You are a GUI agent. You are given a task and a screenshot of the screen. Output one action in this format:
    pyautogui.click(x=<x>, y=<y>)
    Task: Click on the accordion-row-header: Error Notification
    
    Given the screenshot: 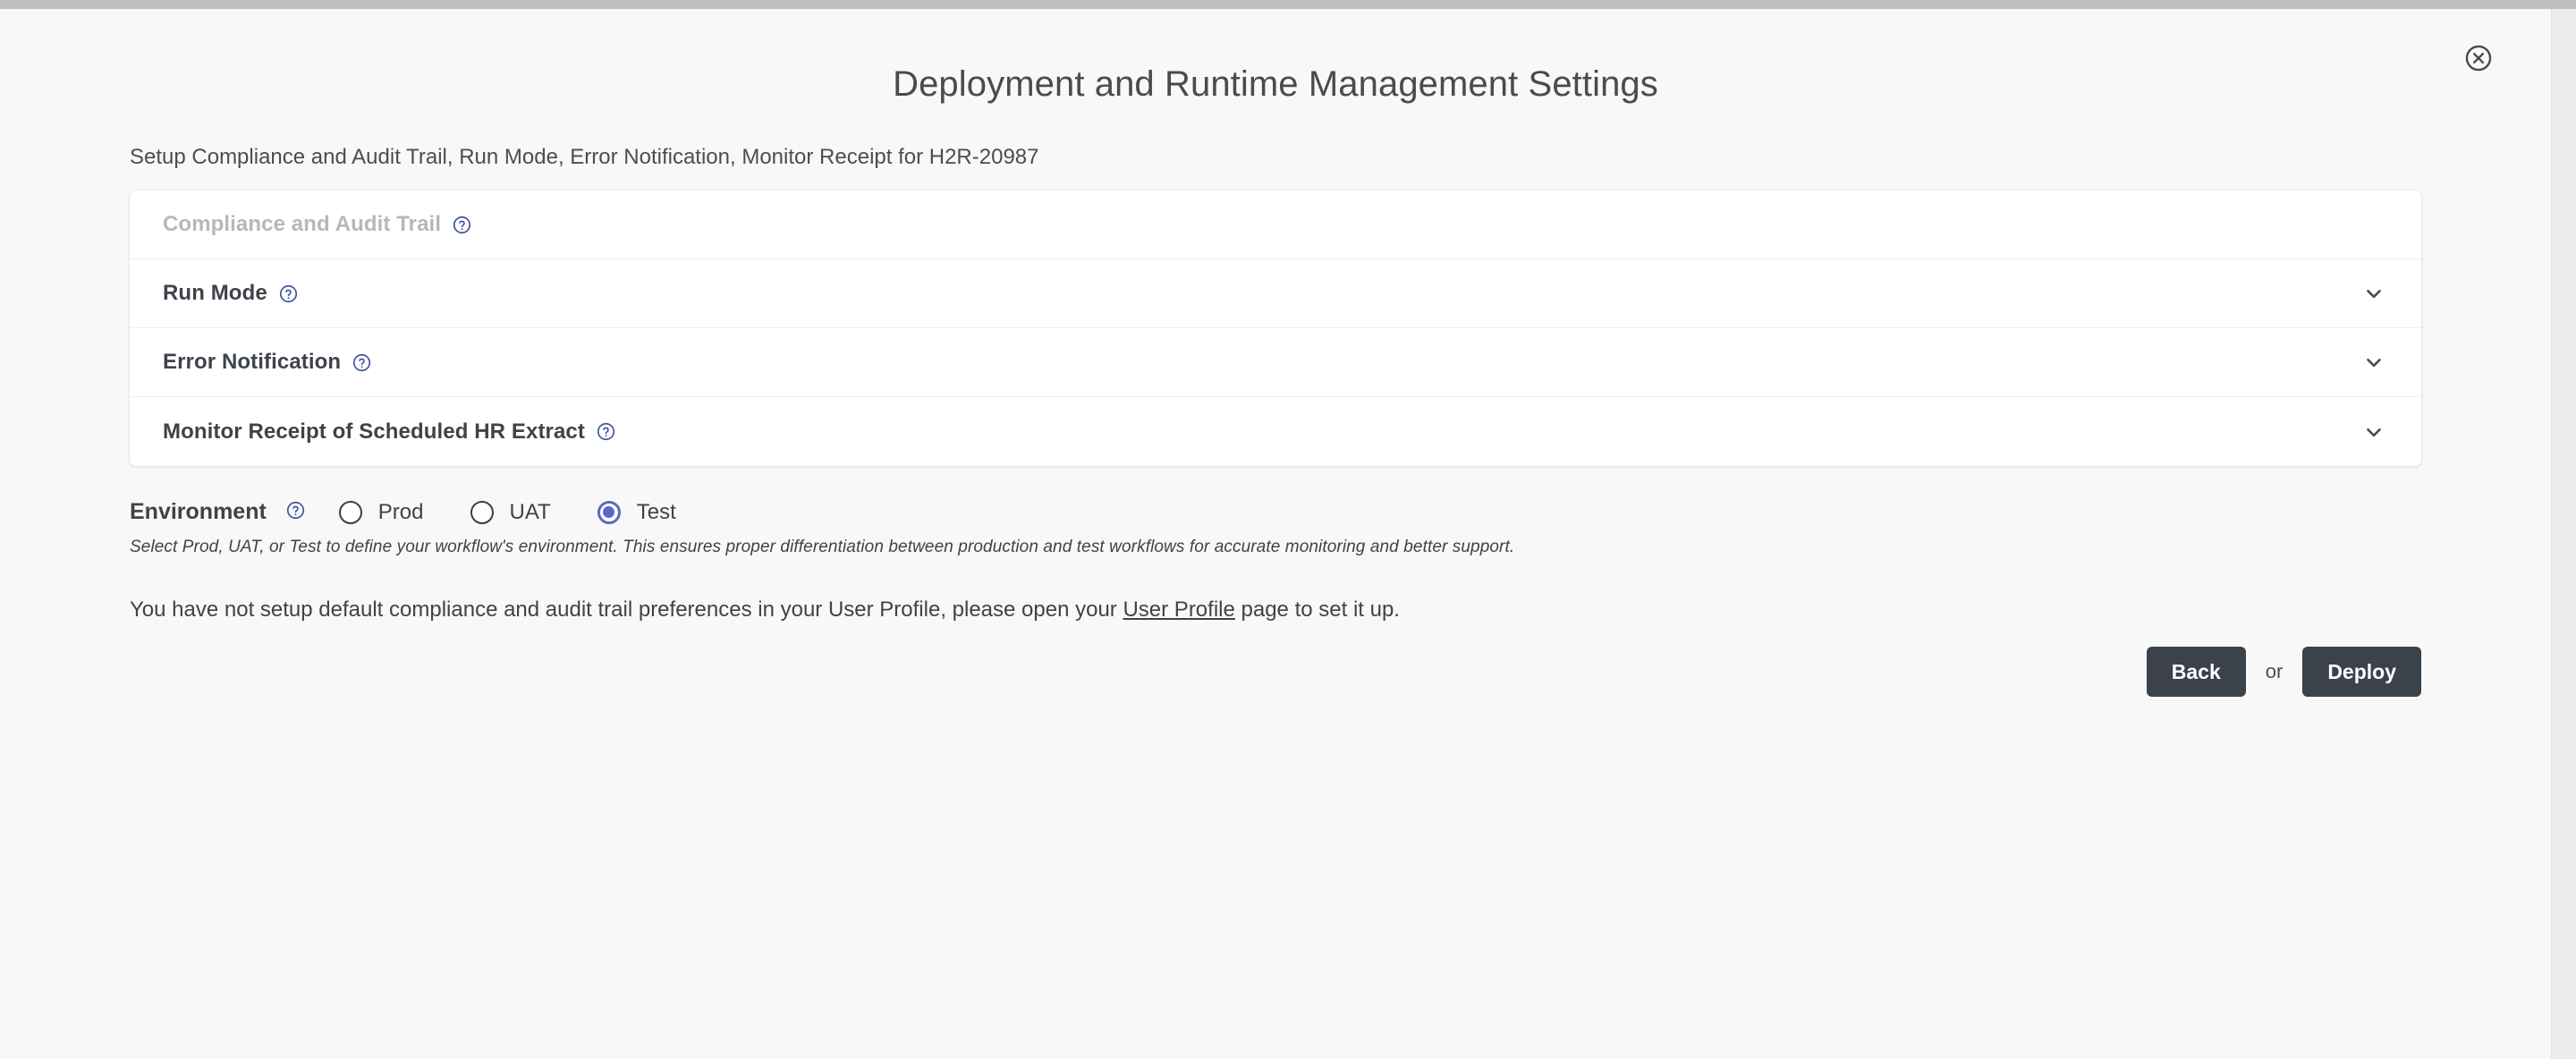 What is the action you would take?
    pyautogui.click(x=267, y=362)
    